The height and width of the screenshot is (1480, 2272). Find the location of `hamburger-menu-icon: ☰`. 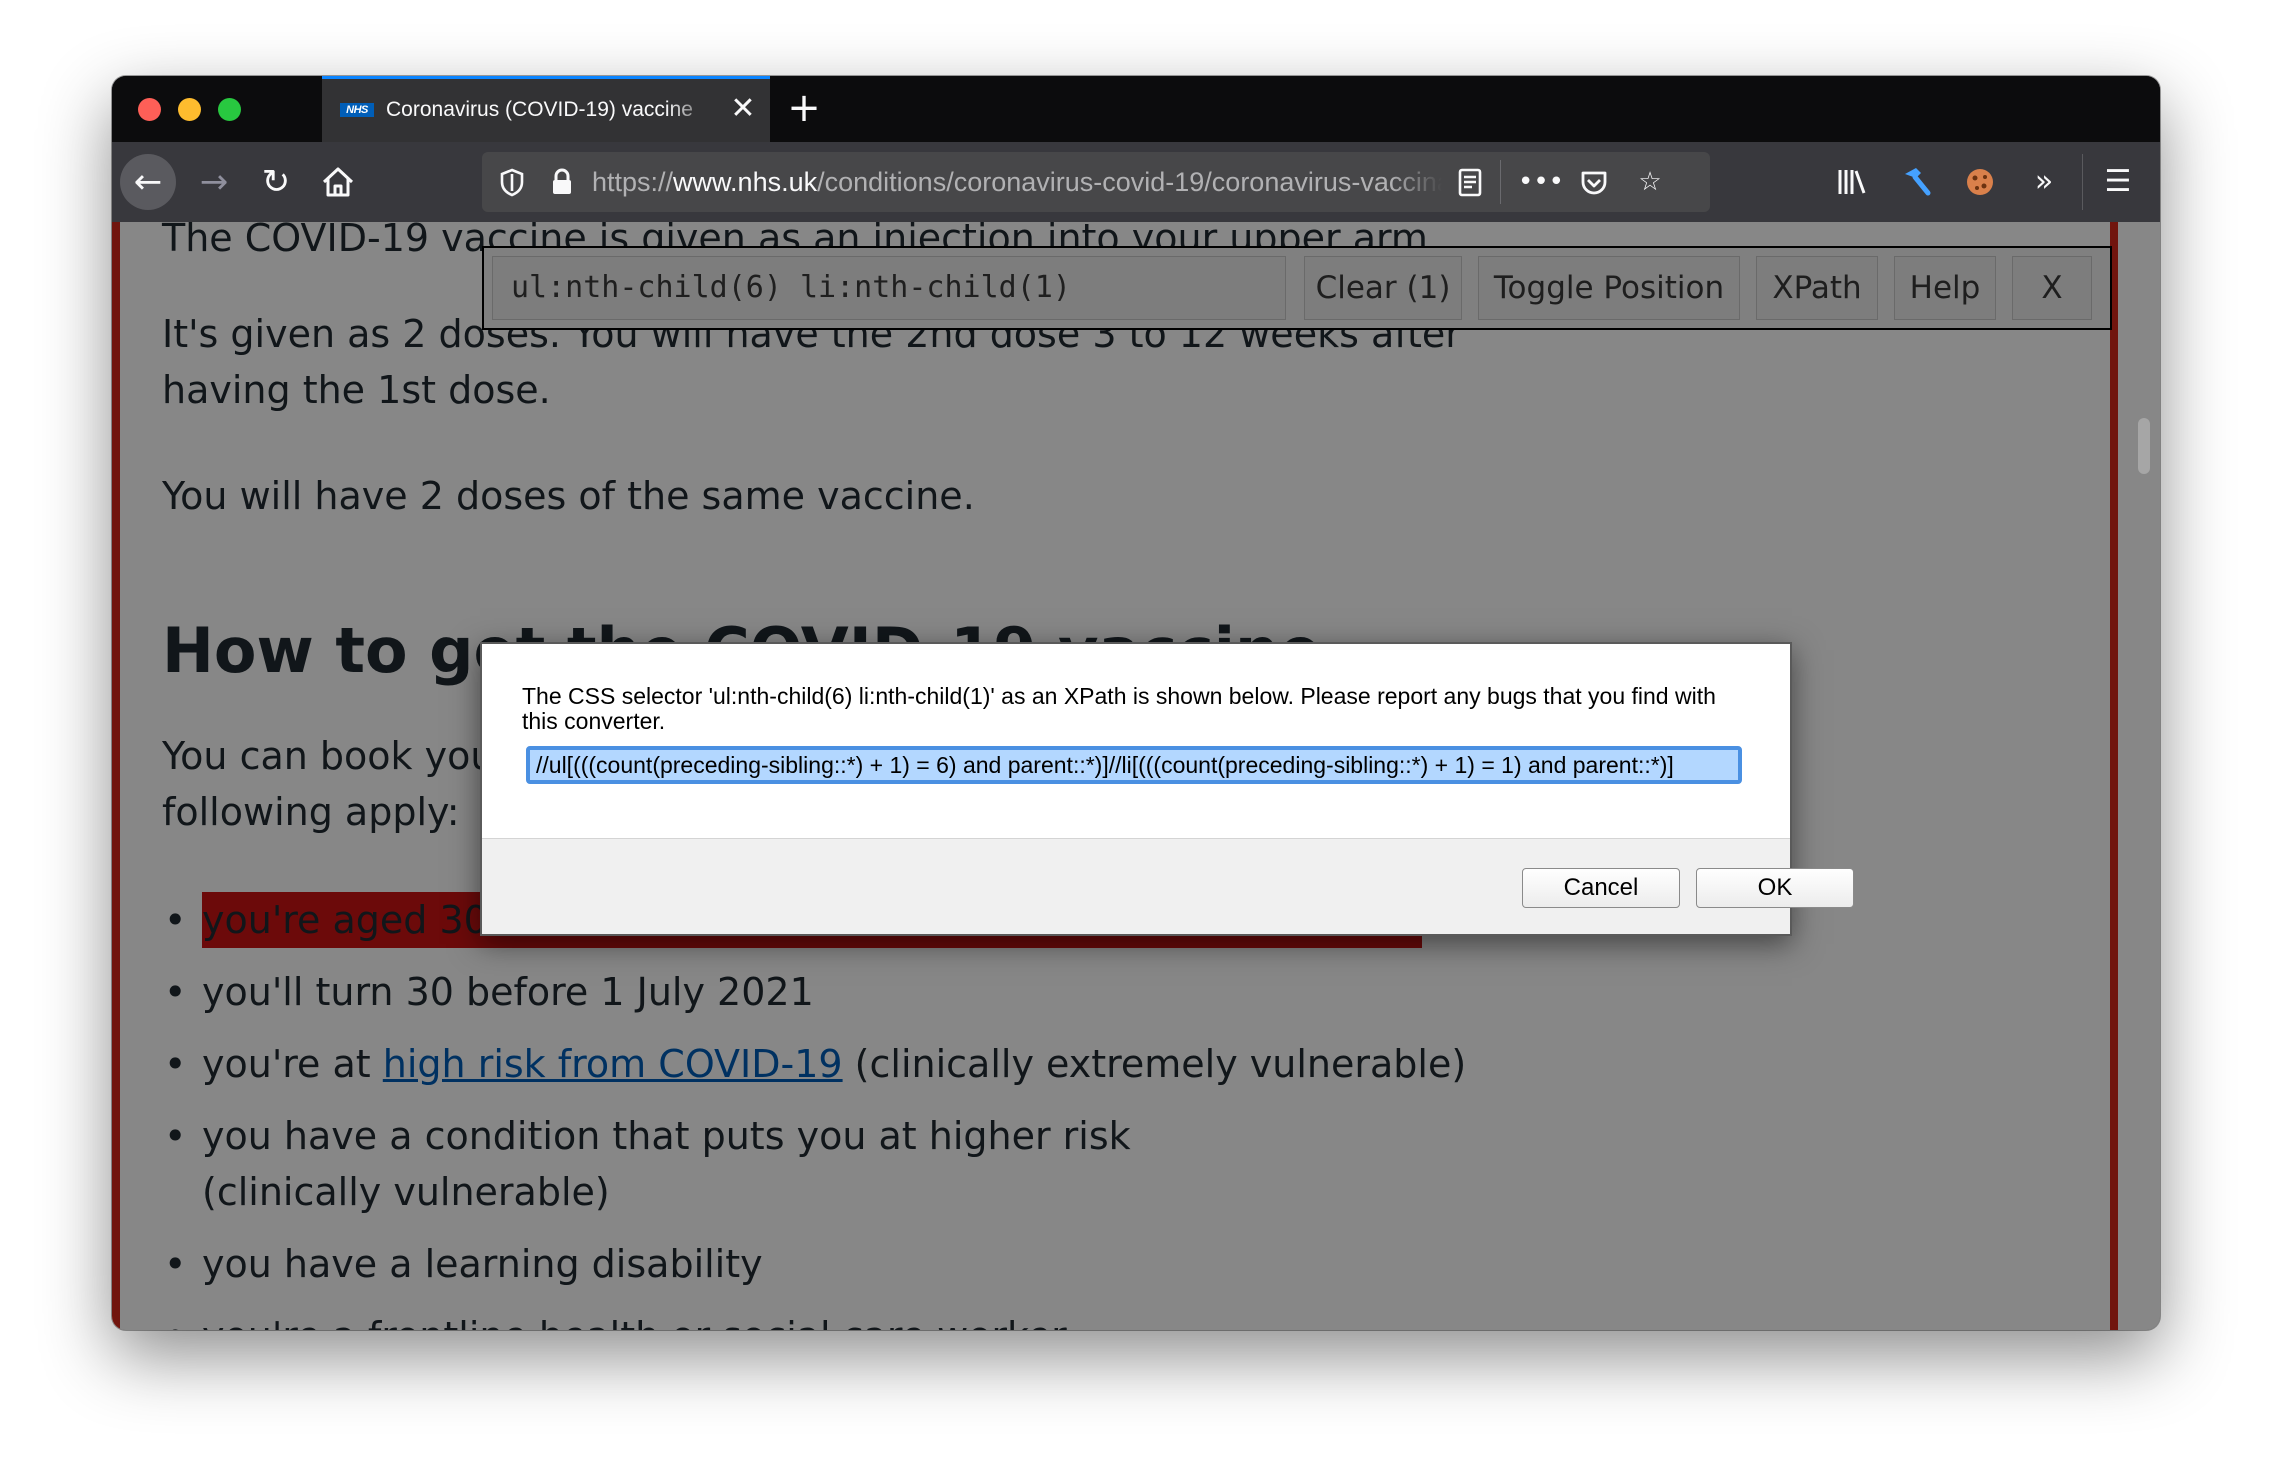

hamburger-menu-icon: ☰ is located at coordinates (2118, 182).